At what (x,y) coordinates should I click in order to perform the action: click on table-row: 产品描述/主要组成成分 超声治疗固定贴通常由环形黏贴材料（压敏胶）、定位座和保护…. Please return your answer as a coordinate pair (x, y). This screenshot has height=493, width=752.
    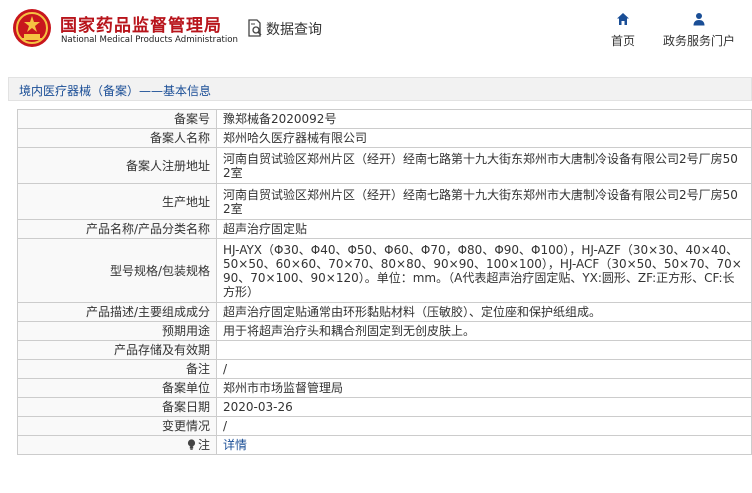
    Looking at the image, I should click on (384, 312).